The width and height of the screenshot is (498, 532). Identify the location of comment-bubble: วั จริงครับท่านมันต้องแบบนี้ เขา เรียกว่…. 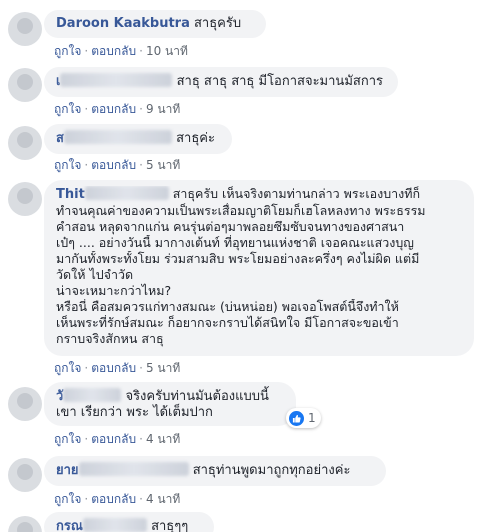
(170, 404).